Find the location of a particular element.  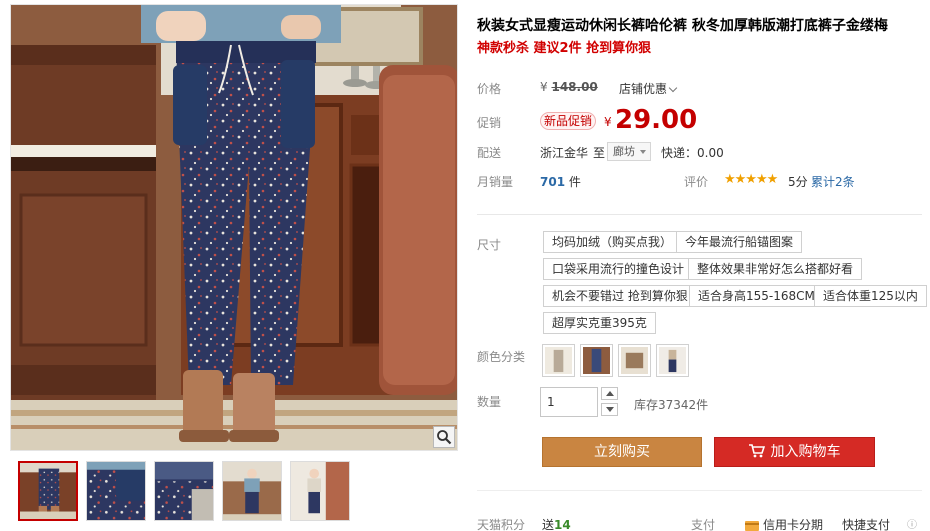

size-option: 均码加绒（购买点我） is located at coordinates (612, 242).